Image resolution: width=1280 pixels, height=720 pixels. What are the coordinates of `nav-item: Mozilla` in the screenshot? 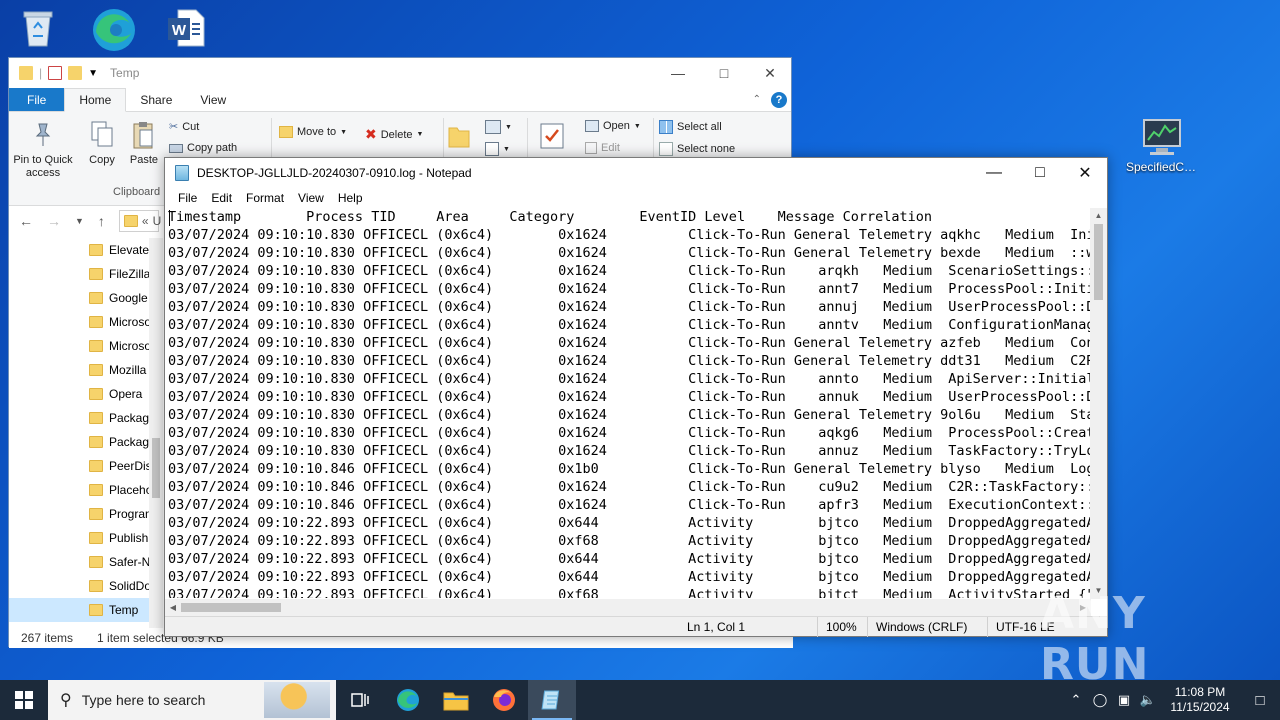 It's located at (86, 370).